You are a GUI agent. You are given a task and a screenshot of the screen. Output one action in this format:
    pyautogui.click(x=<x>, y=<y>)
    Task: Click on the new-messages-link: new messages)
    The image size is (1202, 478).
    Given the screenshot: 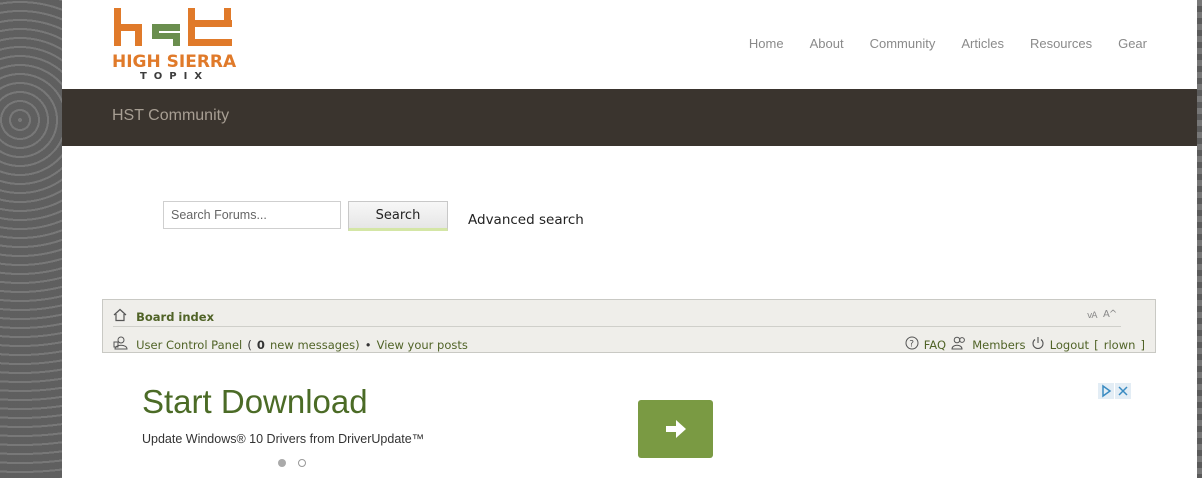 What is the action you would take?
    pyautogui.click(x=315, y=345)
    